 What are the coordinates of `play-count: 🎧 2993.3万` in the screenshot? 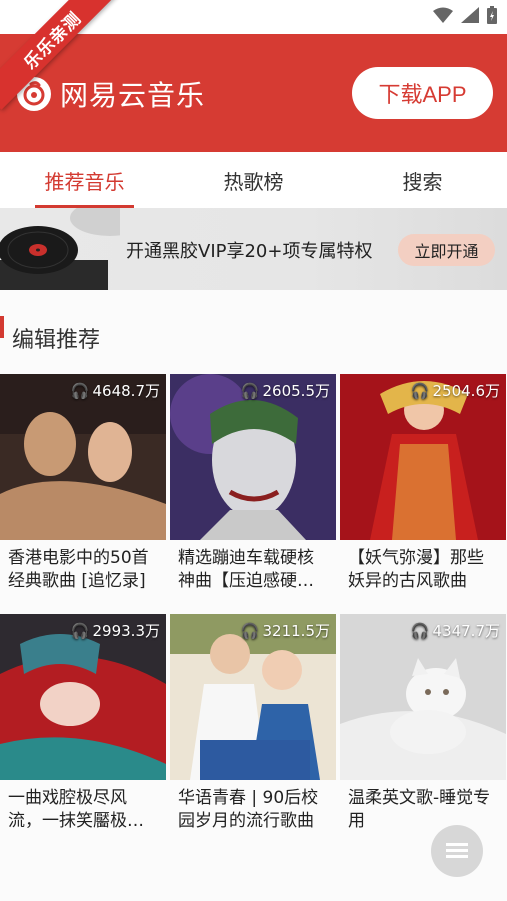 It's located at (115, 630).